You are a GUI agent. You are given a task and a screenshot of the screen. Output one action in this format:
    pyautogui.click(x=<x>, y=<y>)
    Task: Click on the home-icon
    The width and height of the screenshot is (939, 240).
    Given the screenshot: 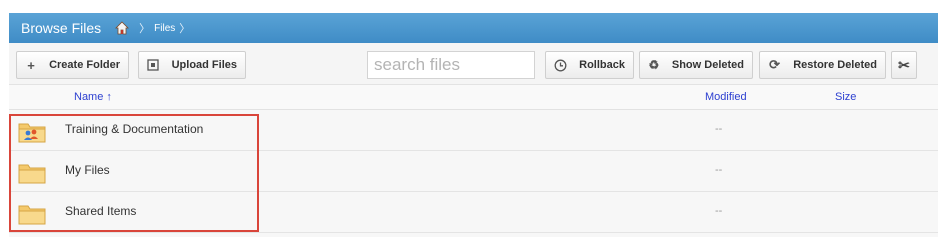 What is the action you would take?
    pyautogui.click(x=122, y=28)
    